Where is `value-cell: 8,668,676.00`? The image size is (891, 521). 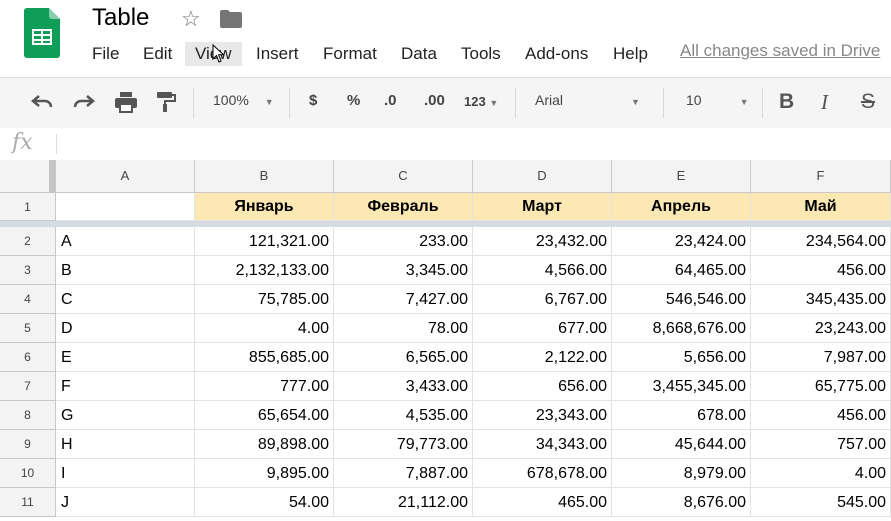 value-cell: 8,668,676.00 is located at coordinates (681, 328).